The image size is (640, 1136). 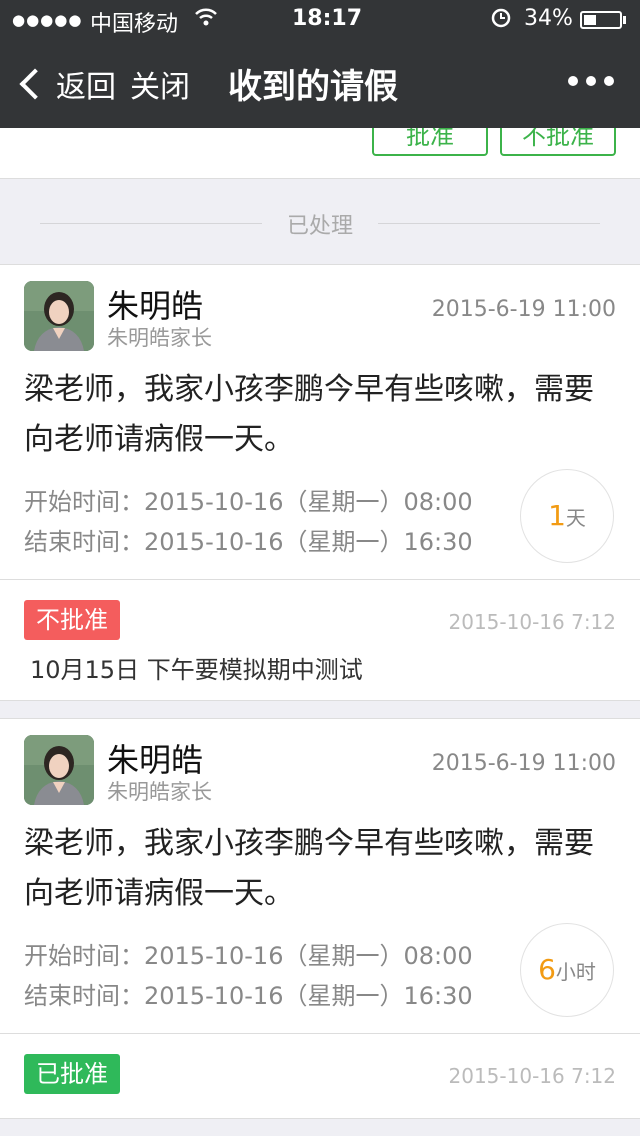 What do you see at coordinates (591, 81) in the screenshot?
I see `more-icon` at bounding box center [591, 81].